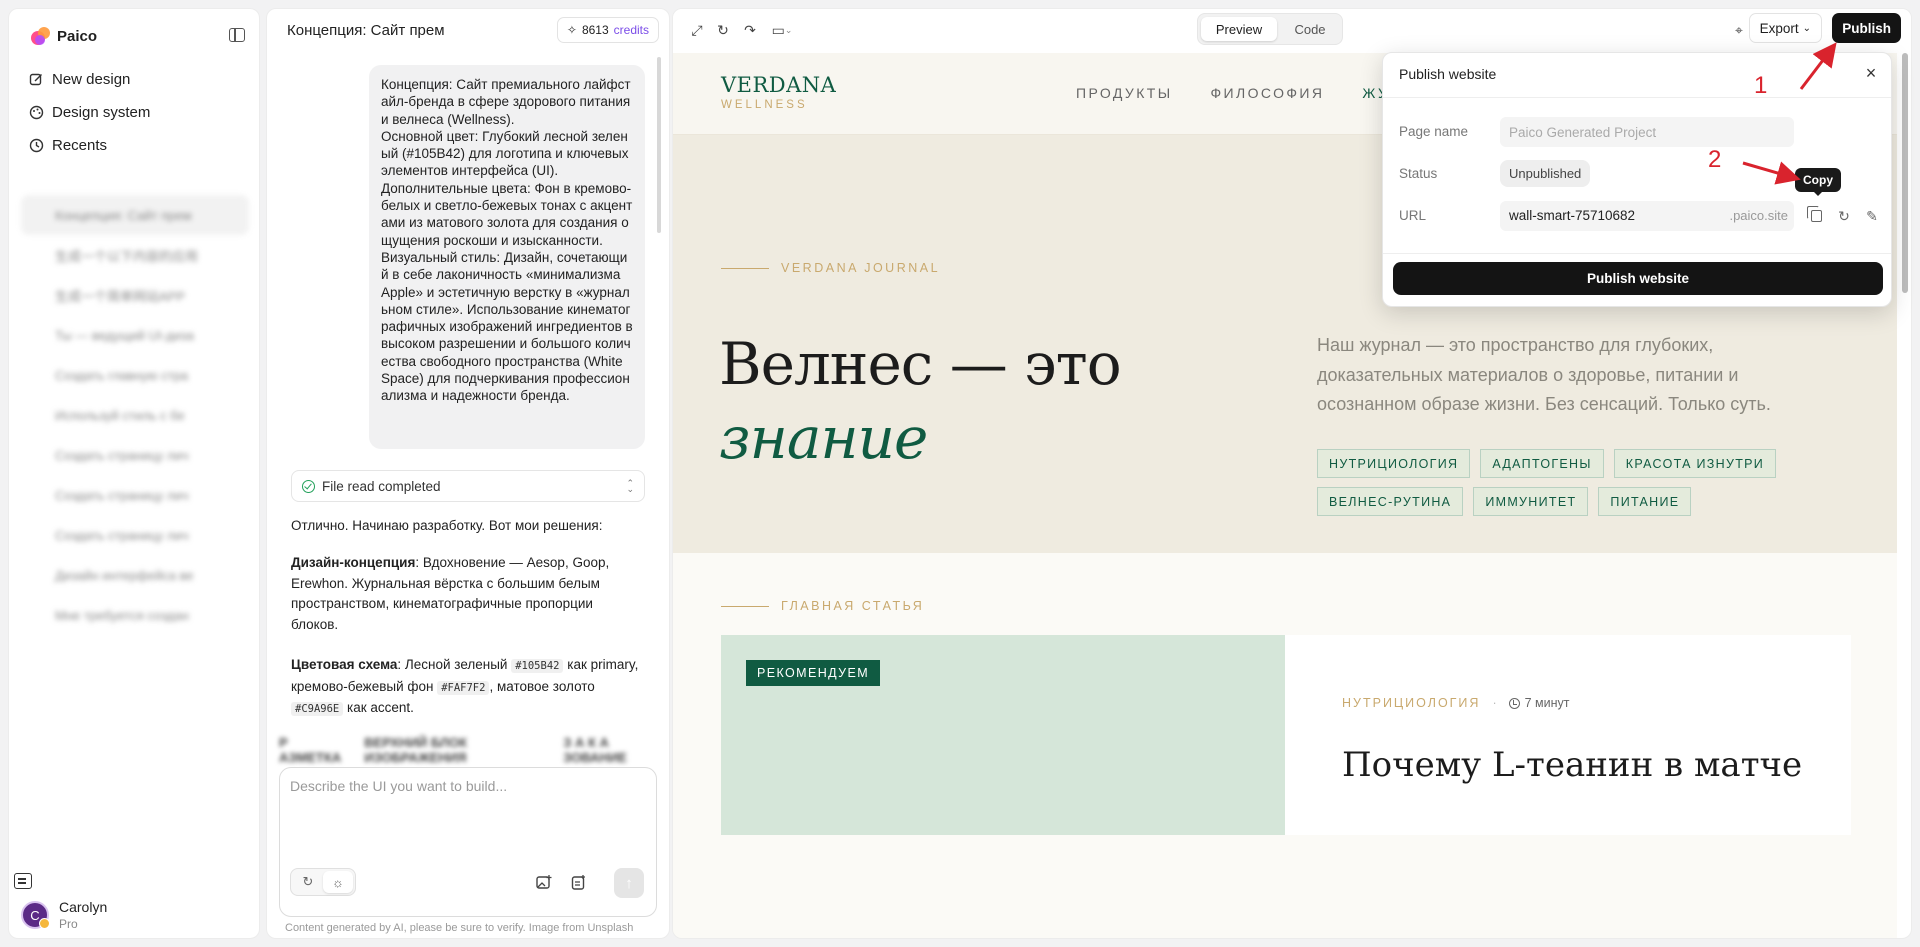  I want to click on brand-name: VERDANA, so click(779, 85).